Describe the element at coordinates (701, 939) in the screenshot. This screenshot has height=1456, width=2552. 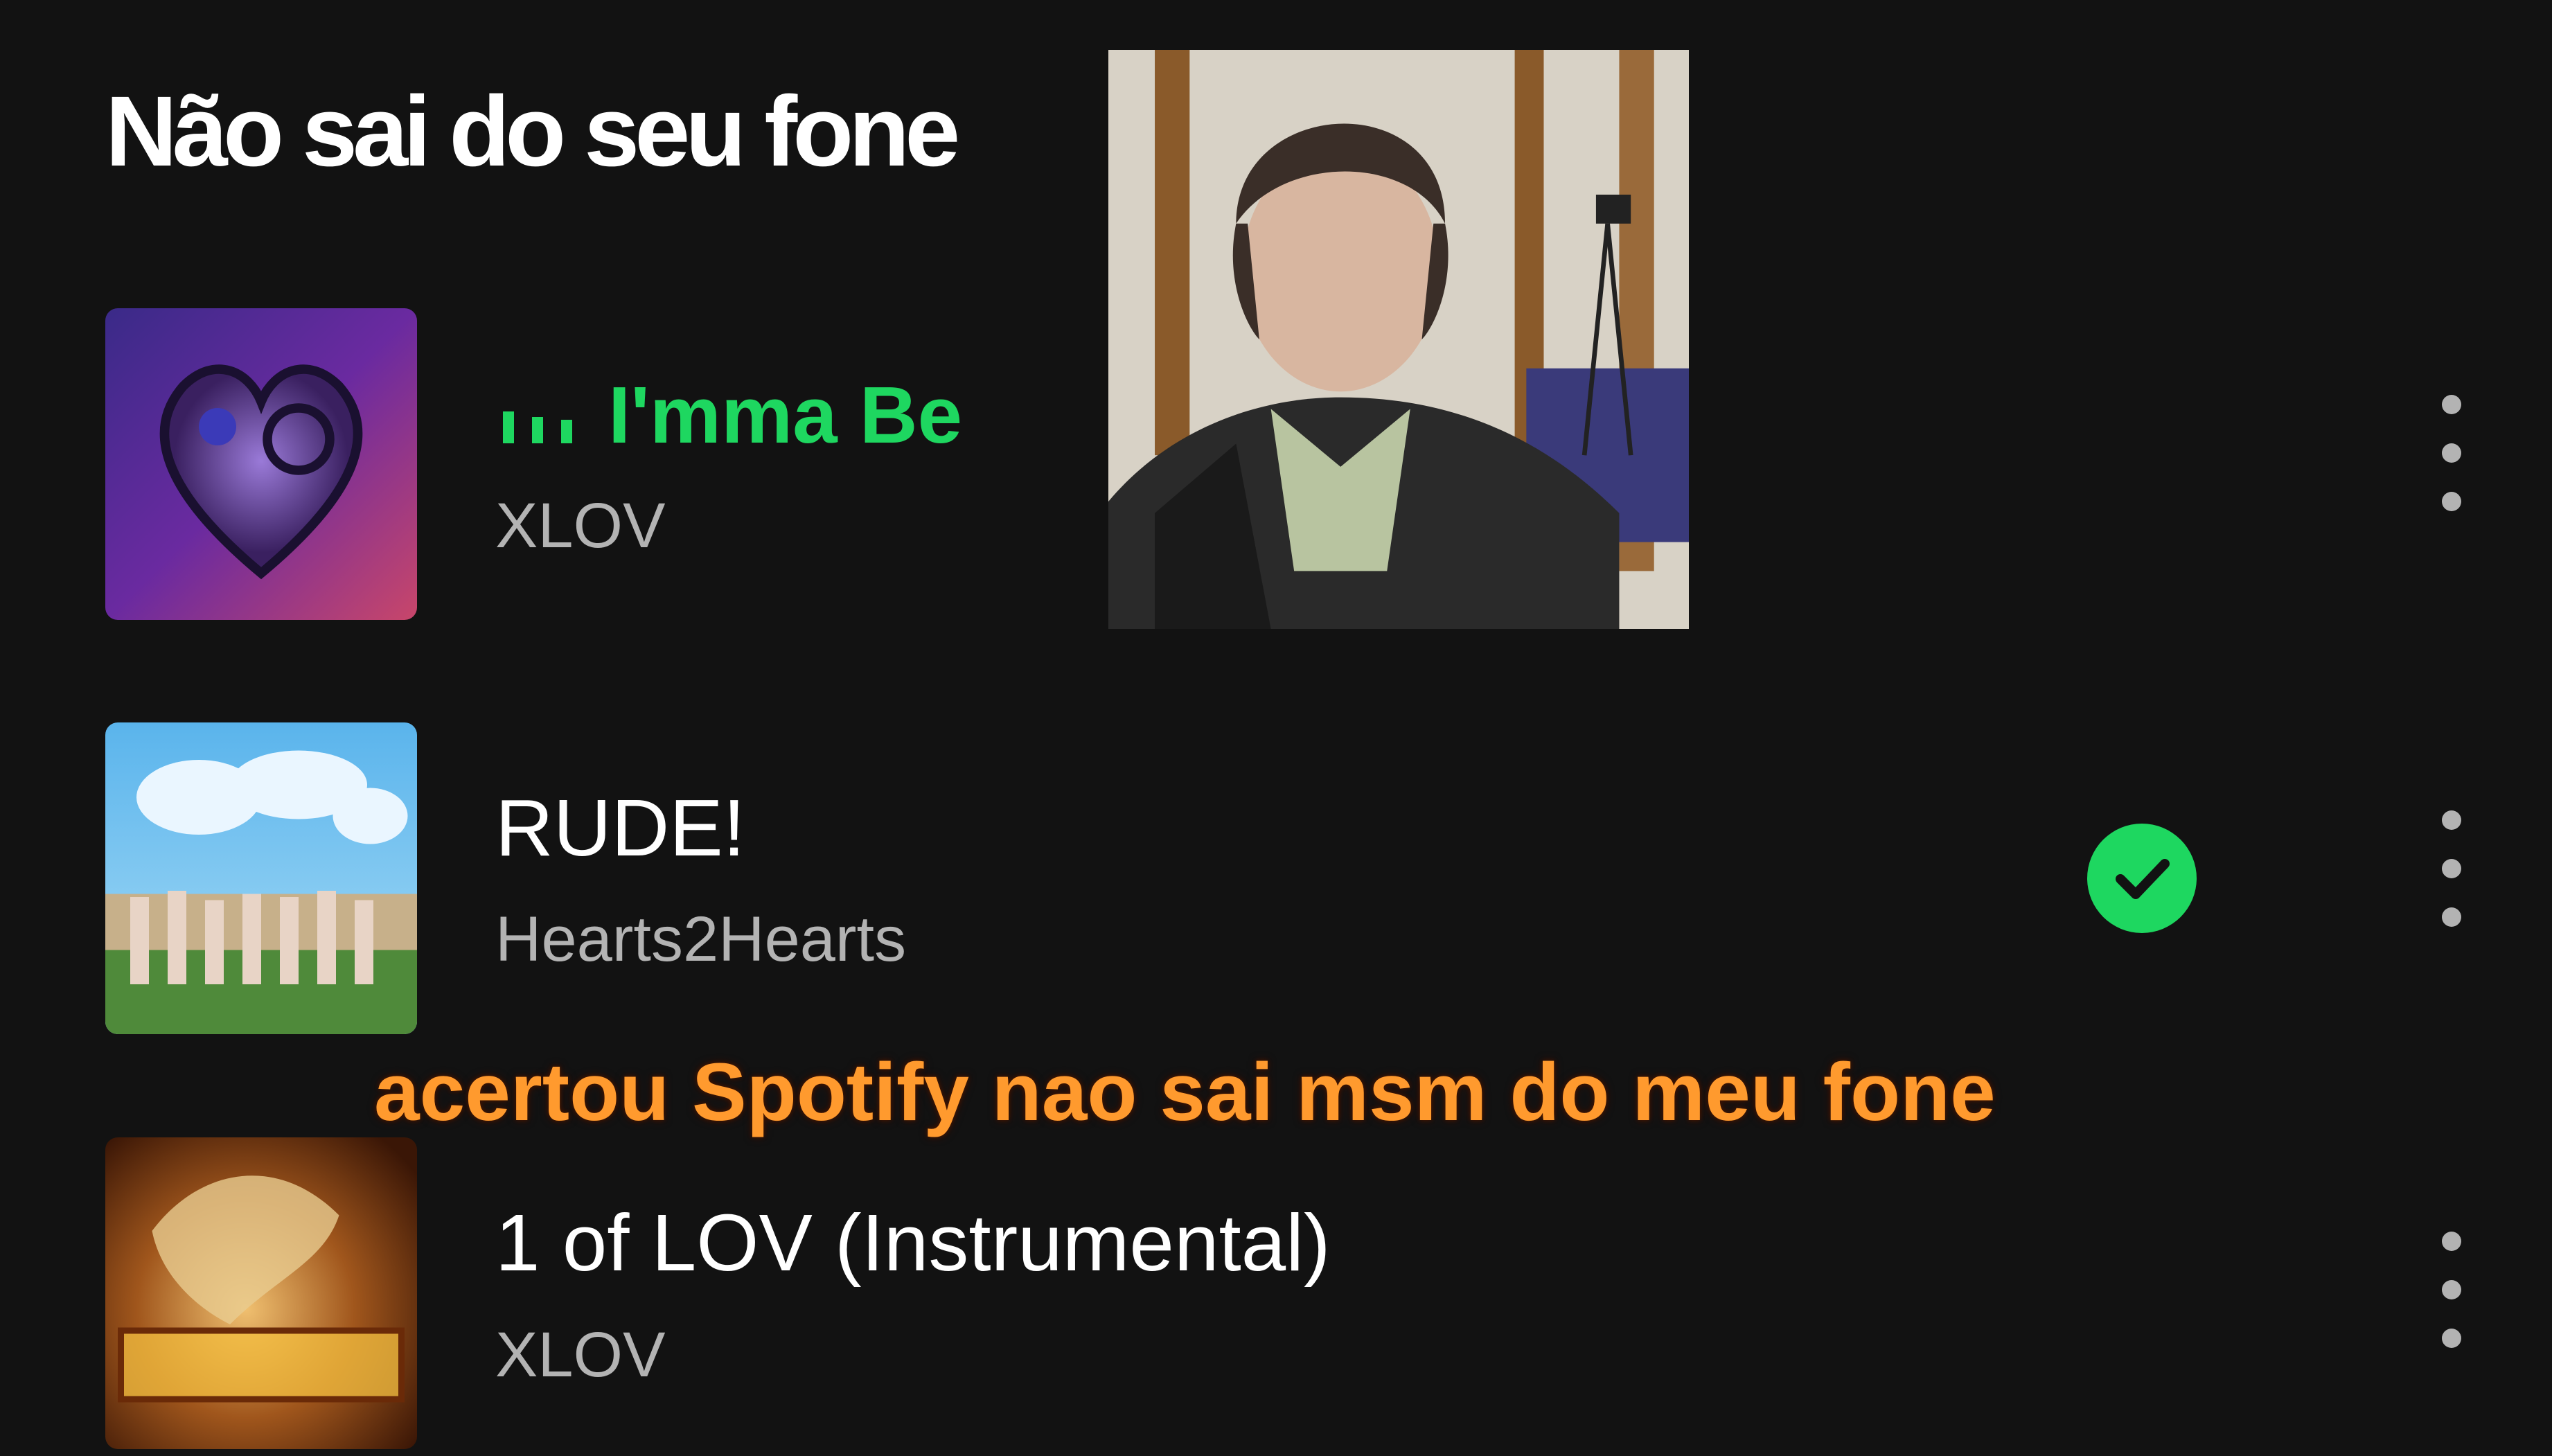
I see `track-artist: Hearts2Hearts` at that location.